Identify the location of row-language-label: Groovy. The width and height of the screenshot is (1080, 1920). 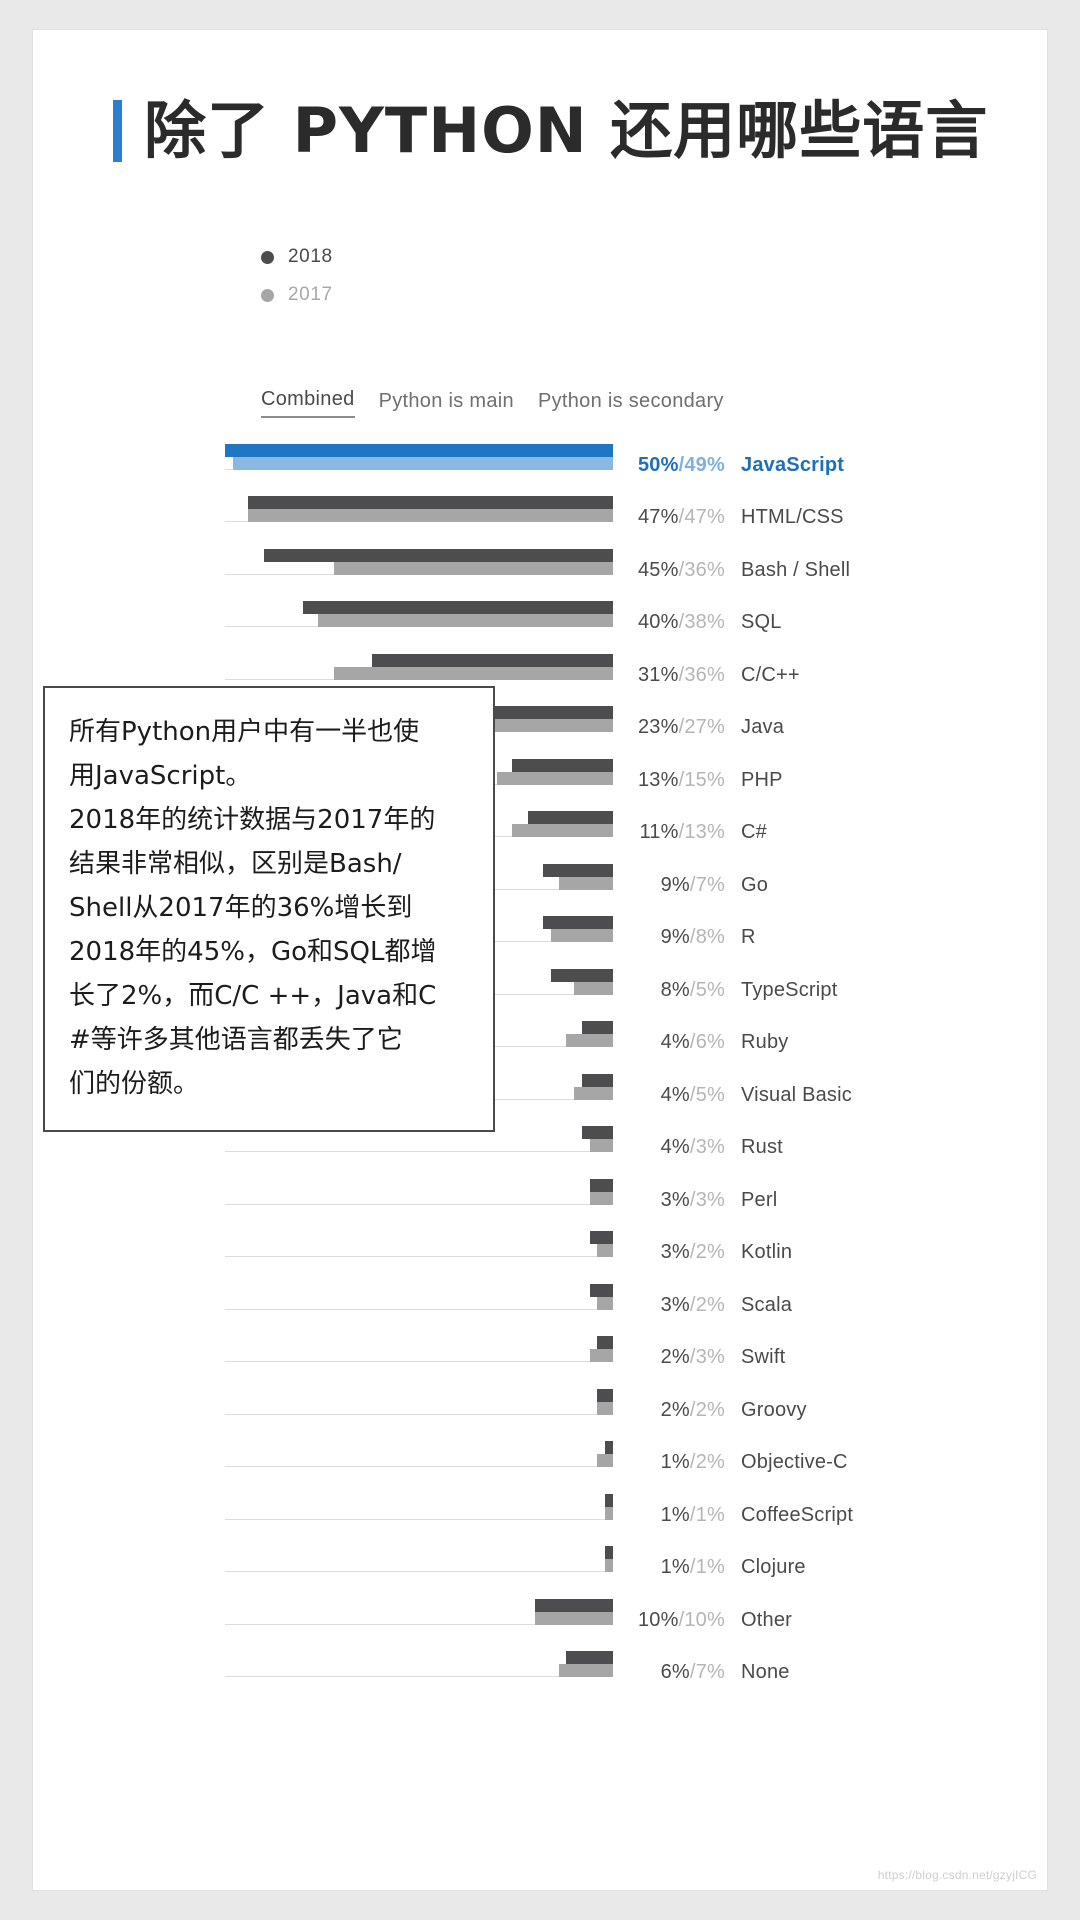
(774, 1409).